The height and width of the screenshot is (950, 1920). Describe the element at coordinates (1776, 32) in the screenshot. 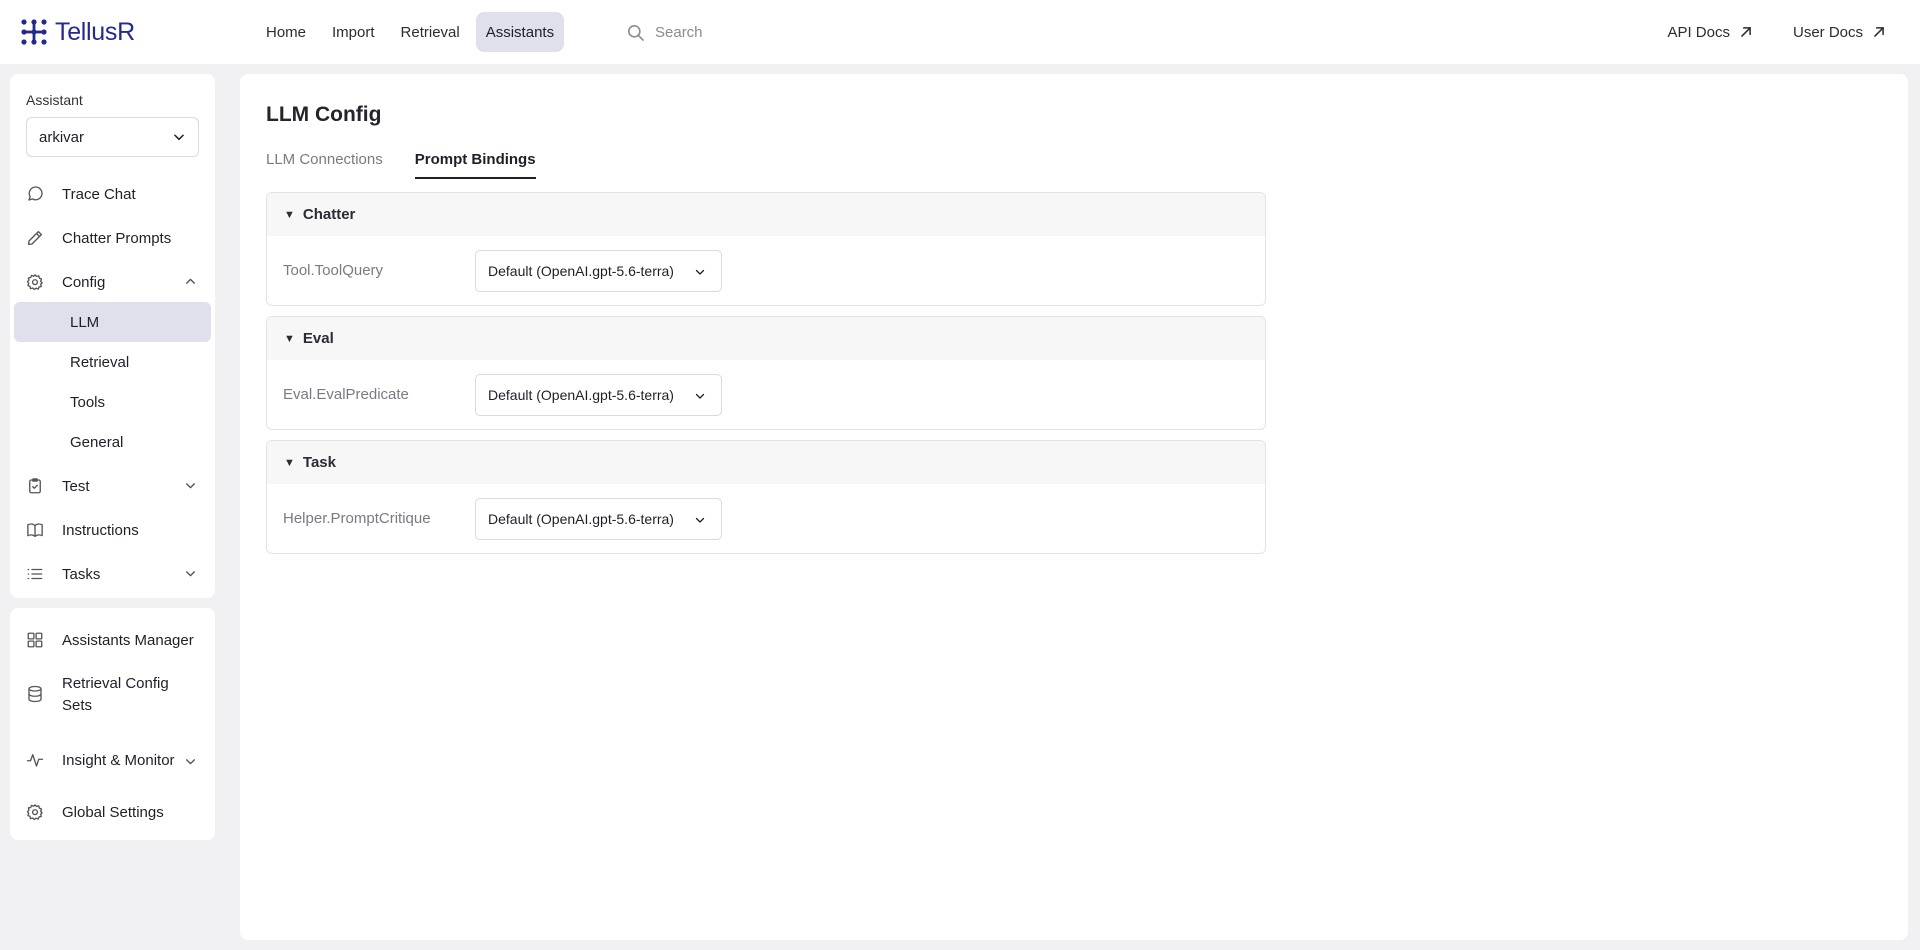

I see `doc-links: API Docs User Docs` at that location.